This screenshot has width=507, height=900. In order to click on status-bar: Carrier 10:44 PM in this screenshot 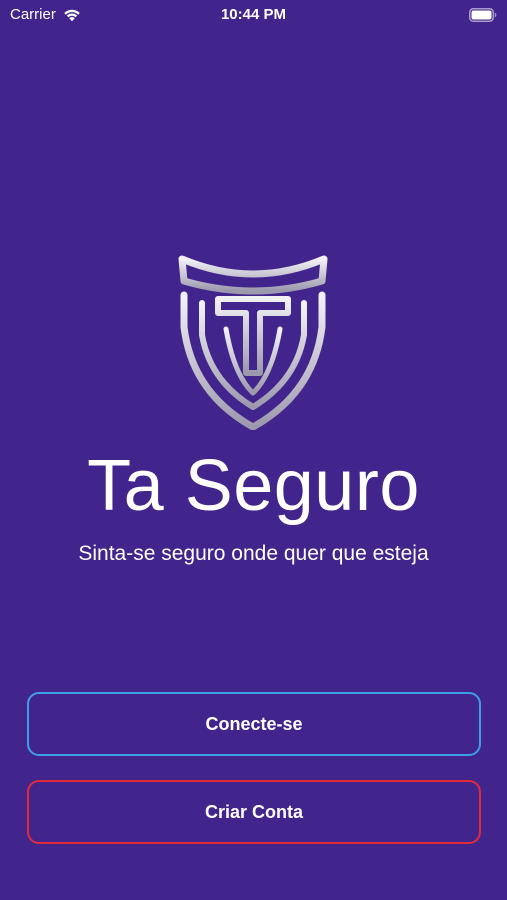, I will do `click(253, 15)`.